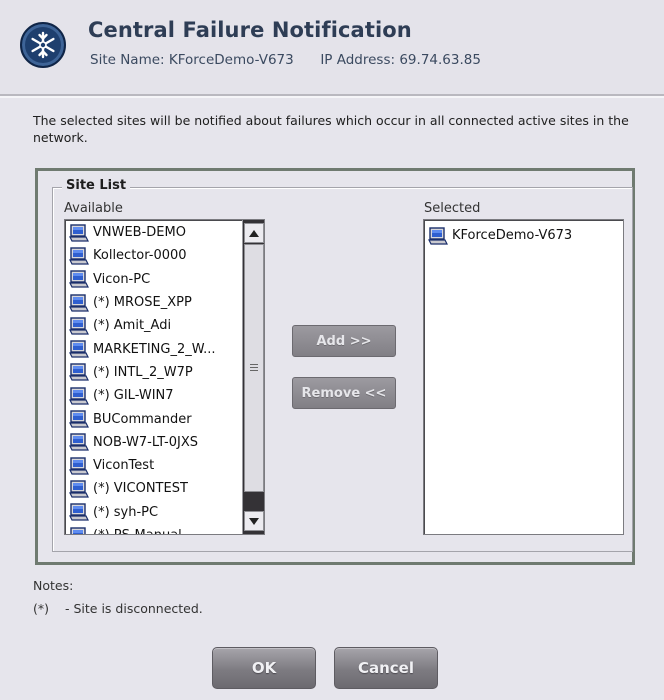  I want to click on arrow-up-icon, so click(254, 233).